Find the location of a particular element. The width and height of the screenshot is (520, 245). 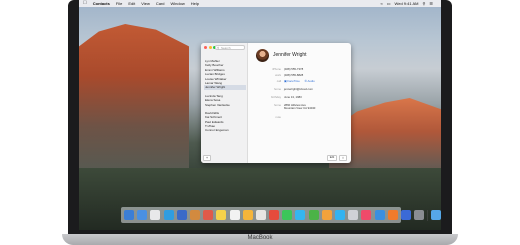

audio-label: Audio is located at coordinates (311, 81).